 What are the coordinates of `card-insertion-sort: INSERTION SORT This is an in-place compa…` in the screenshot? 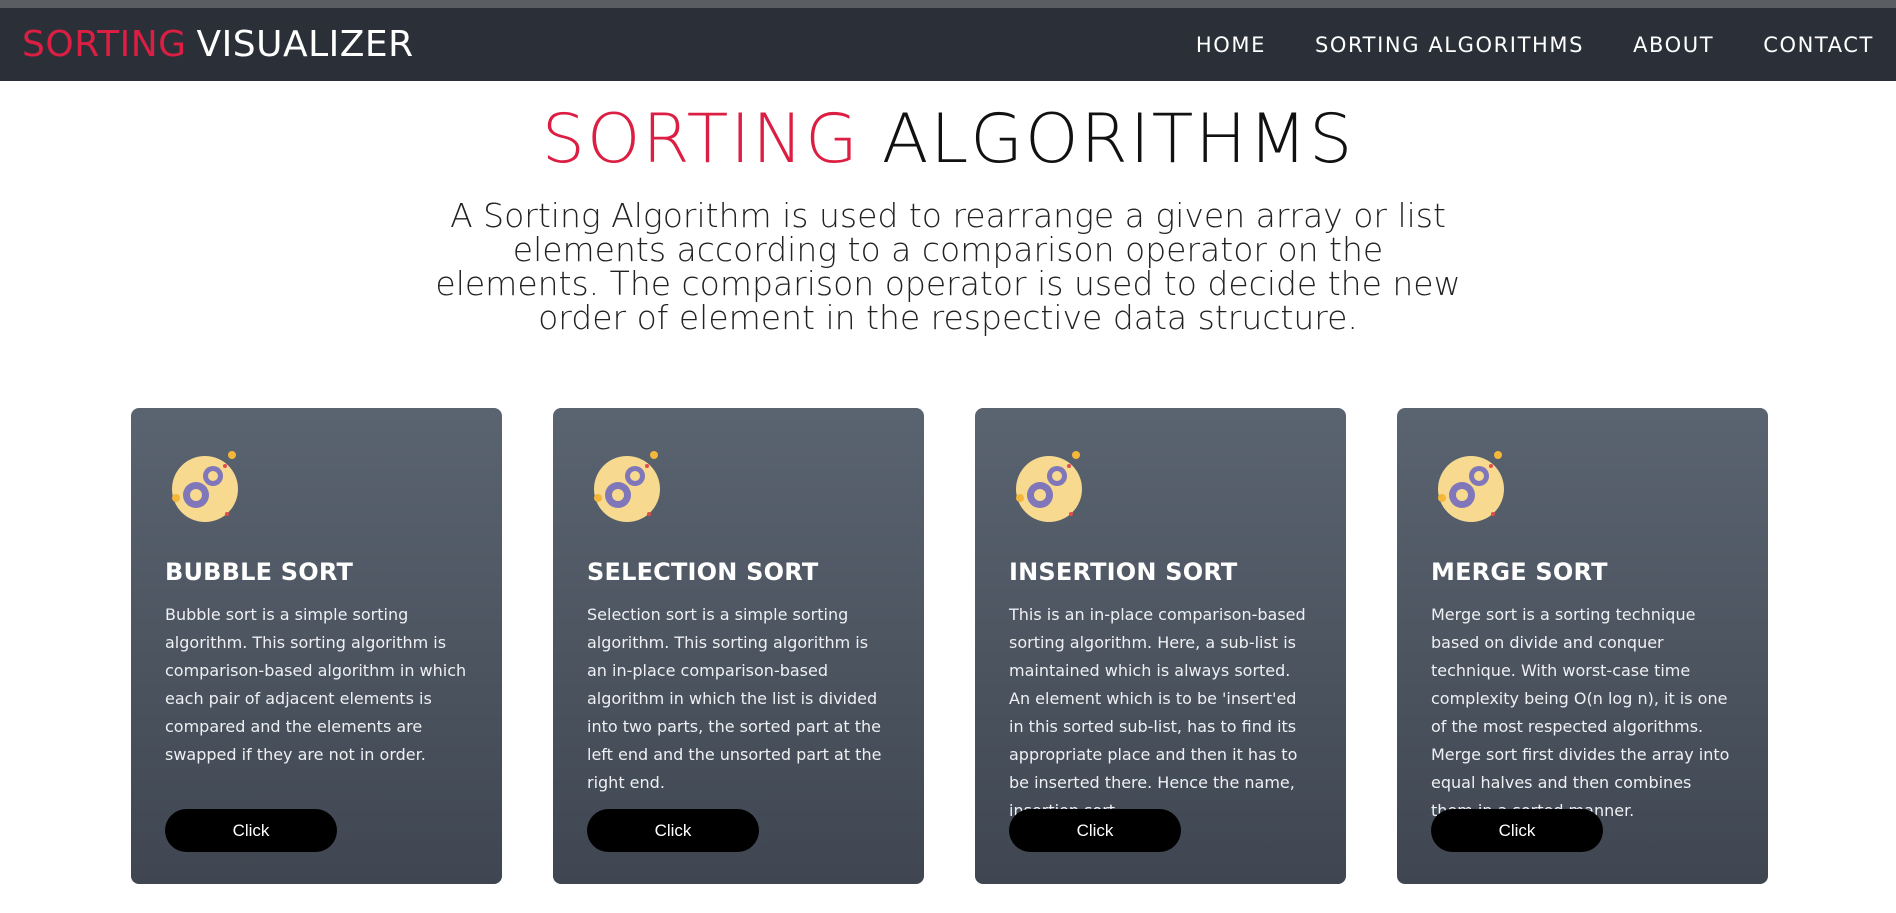 It's located at (1160, 646).